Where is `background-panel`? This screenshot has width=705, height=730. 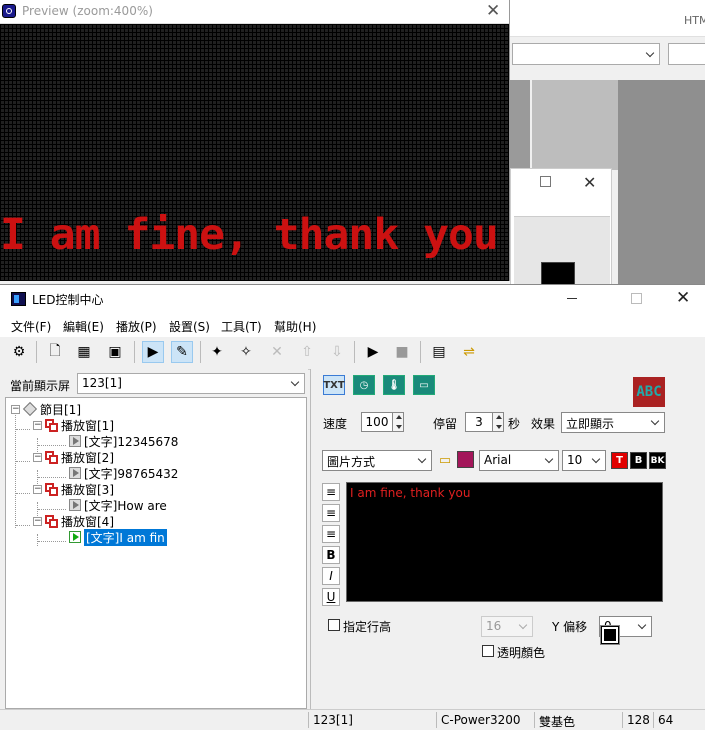
background-panel is located at coordinates (575, 125).